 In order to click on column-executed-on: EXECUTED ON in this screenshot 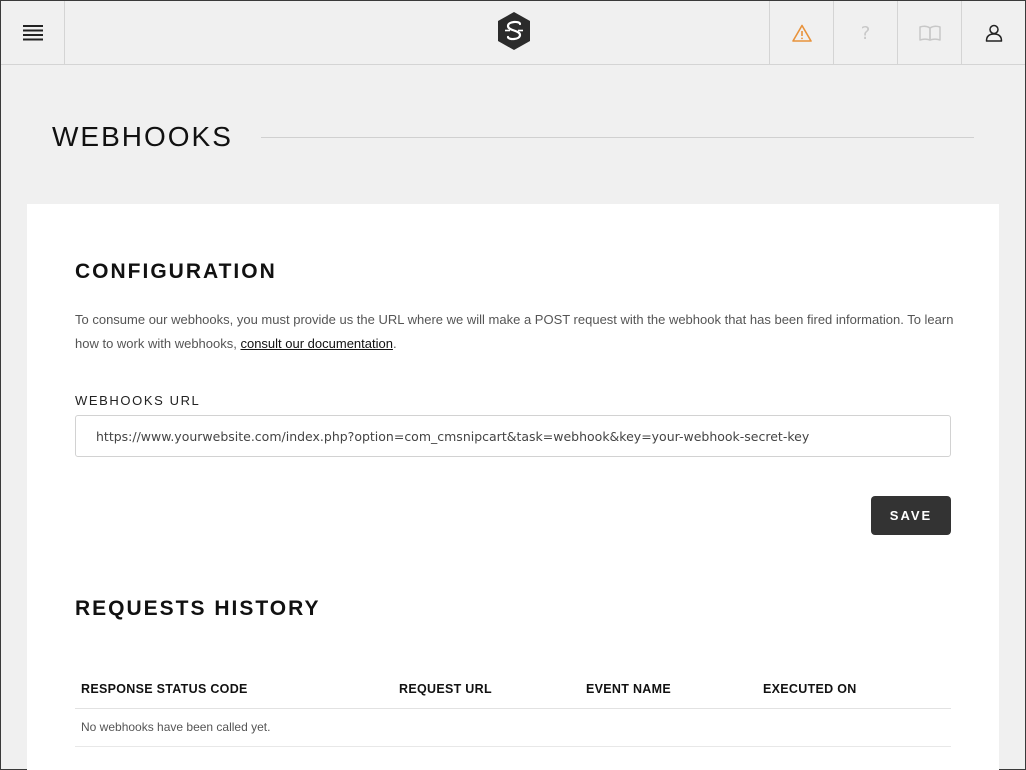, I will do `click(854, 689)`.